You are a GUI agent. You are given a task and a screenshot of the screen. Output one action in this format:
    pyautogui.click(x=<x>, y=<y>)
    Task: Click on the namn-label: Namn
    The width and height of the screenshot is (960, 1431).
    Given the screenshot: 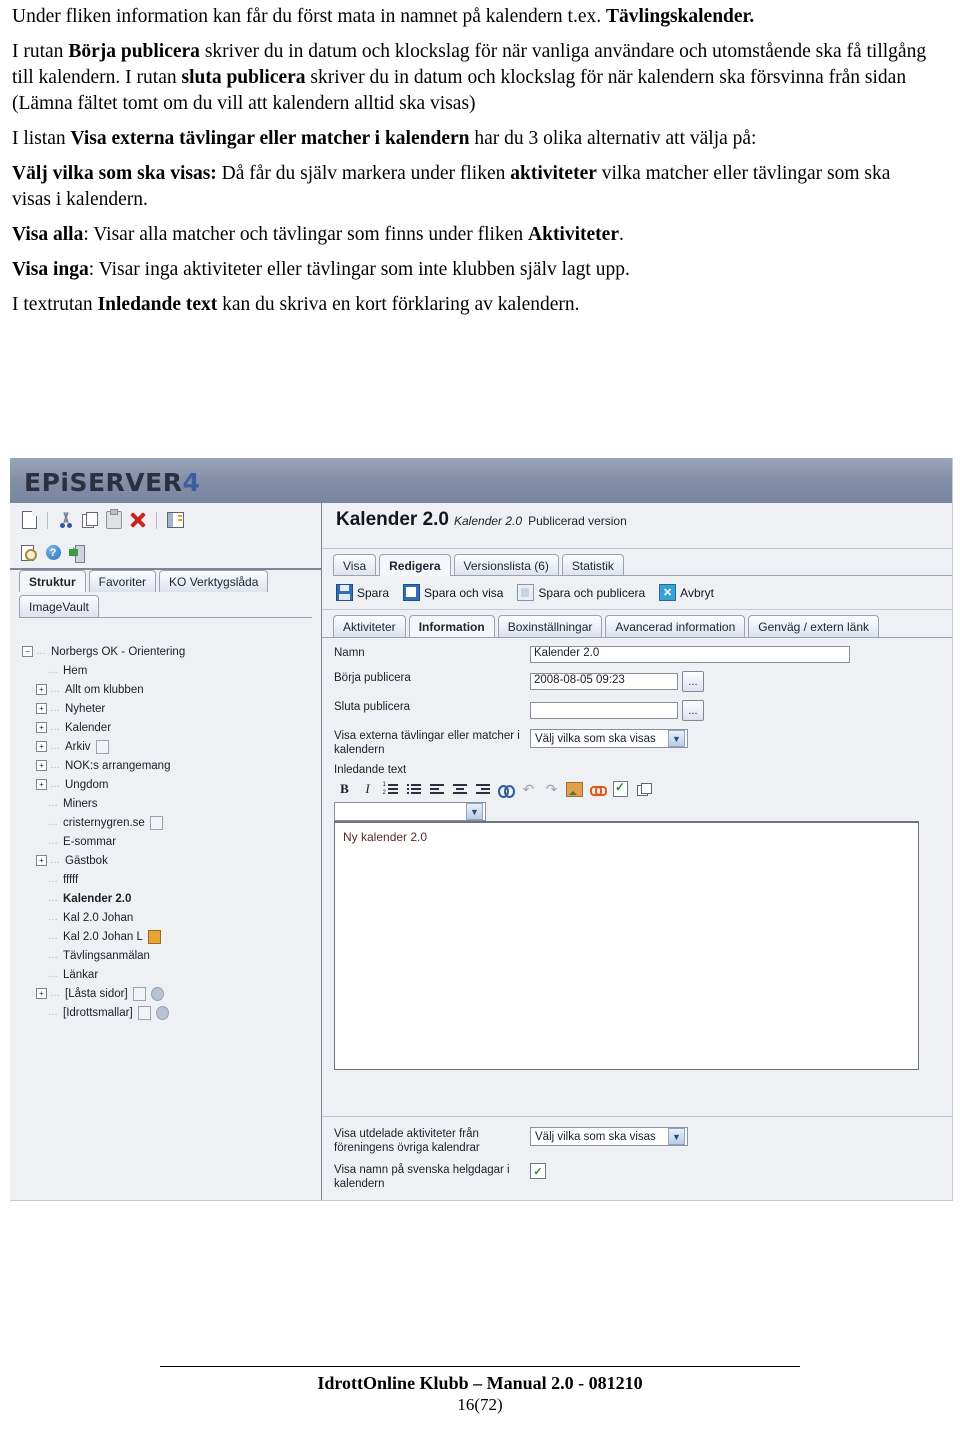 What is the action you would take?
    pyautogui.click(x=349, y=653)
    